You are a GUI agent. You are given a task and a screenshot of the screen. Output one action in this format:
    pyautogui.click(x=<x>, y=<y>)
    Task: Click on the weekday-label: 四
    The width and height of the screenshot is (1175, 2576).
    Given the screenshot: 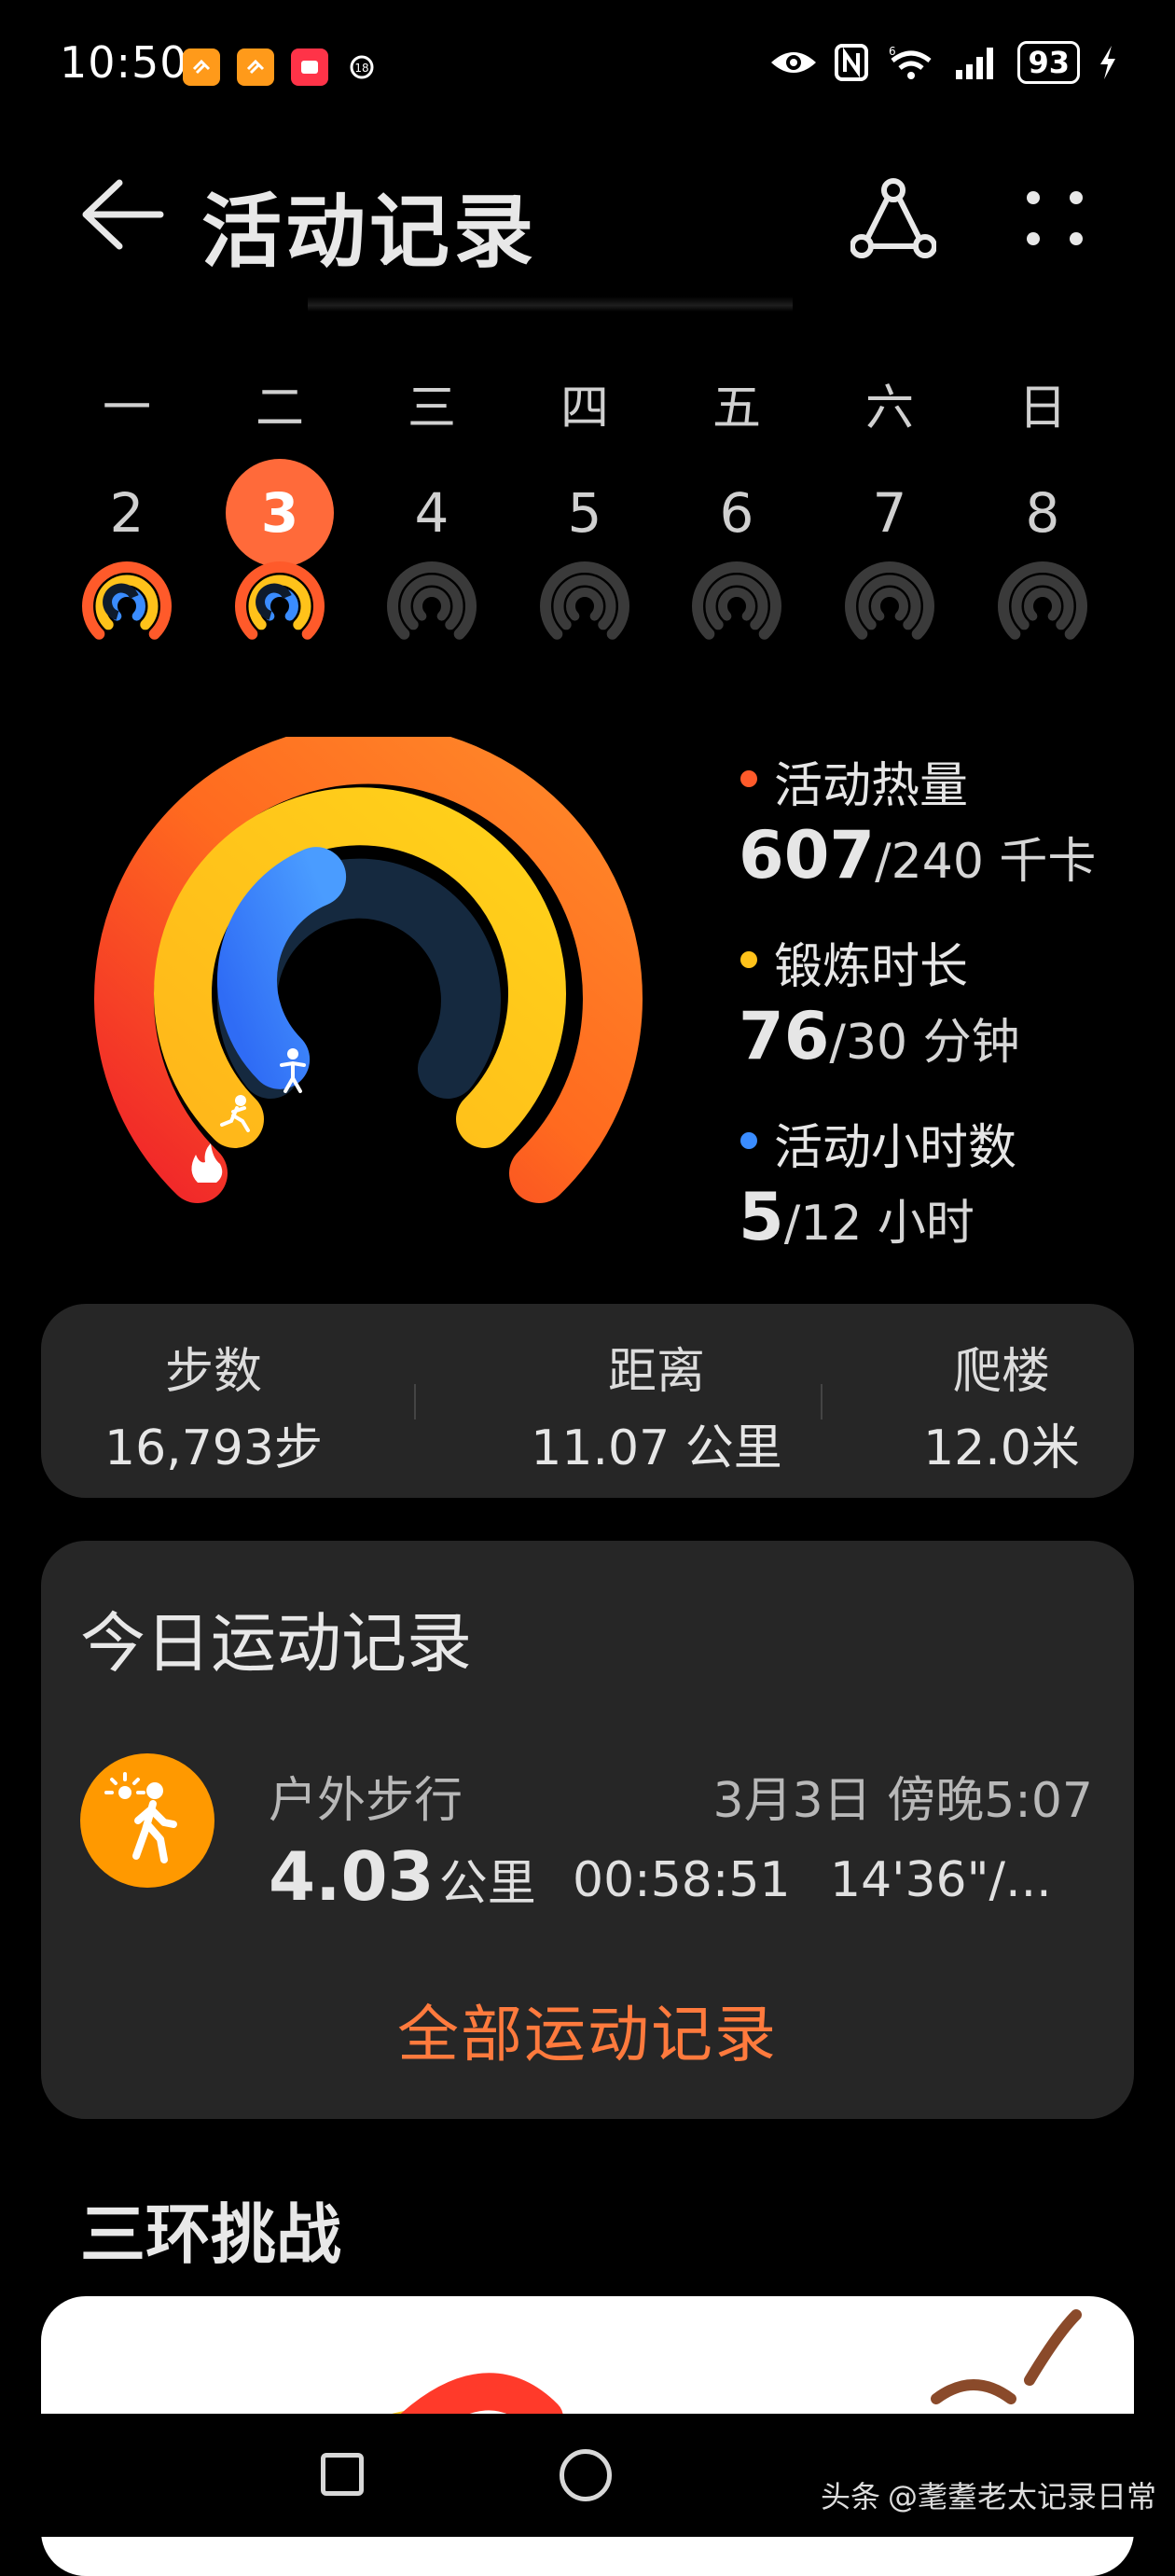 What is the action you would take?
    pyautogui.click(x=584, y=408)
    